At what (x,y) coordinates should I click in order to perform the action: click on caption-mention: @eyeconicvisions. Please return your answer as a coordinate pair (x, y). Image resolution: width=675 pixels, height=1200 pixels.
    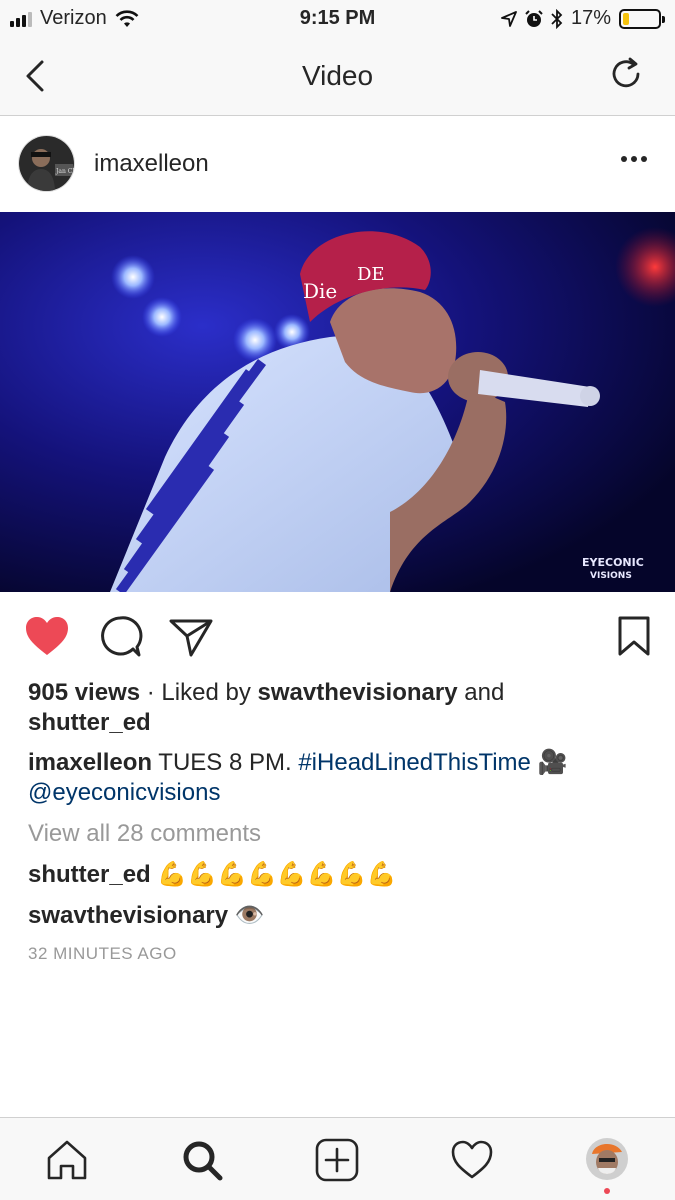
    Looking at the image, I should click on (124, 793).